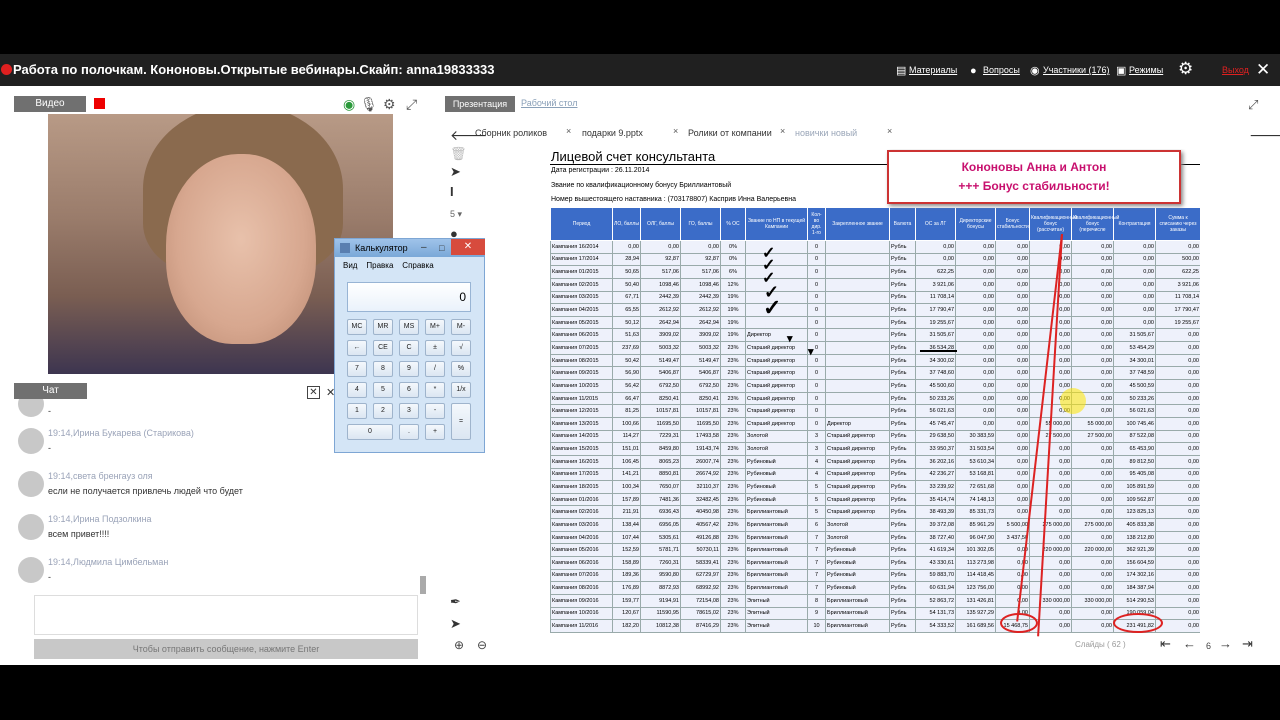  I want to click on video-expand-icon: ⤢, so click(411, 104).